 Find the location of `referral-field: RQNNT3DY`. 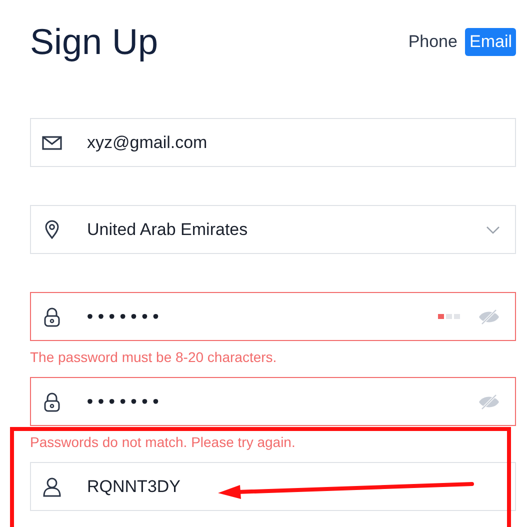

referral-field: RQNNT3DY is located at coordinates (273, 486).